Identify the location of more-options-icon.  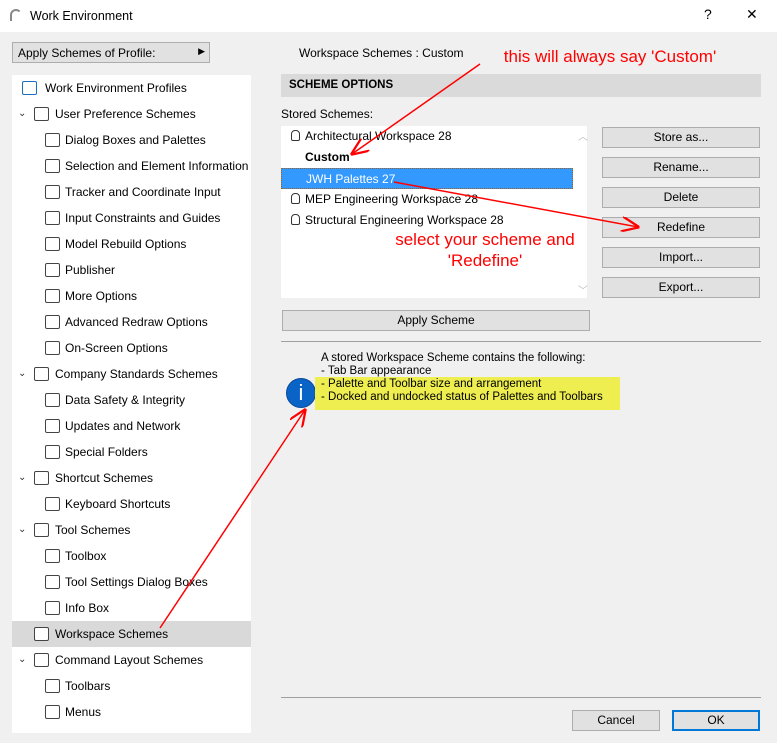
(52, 296).